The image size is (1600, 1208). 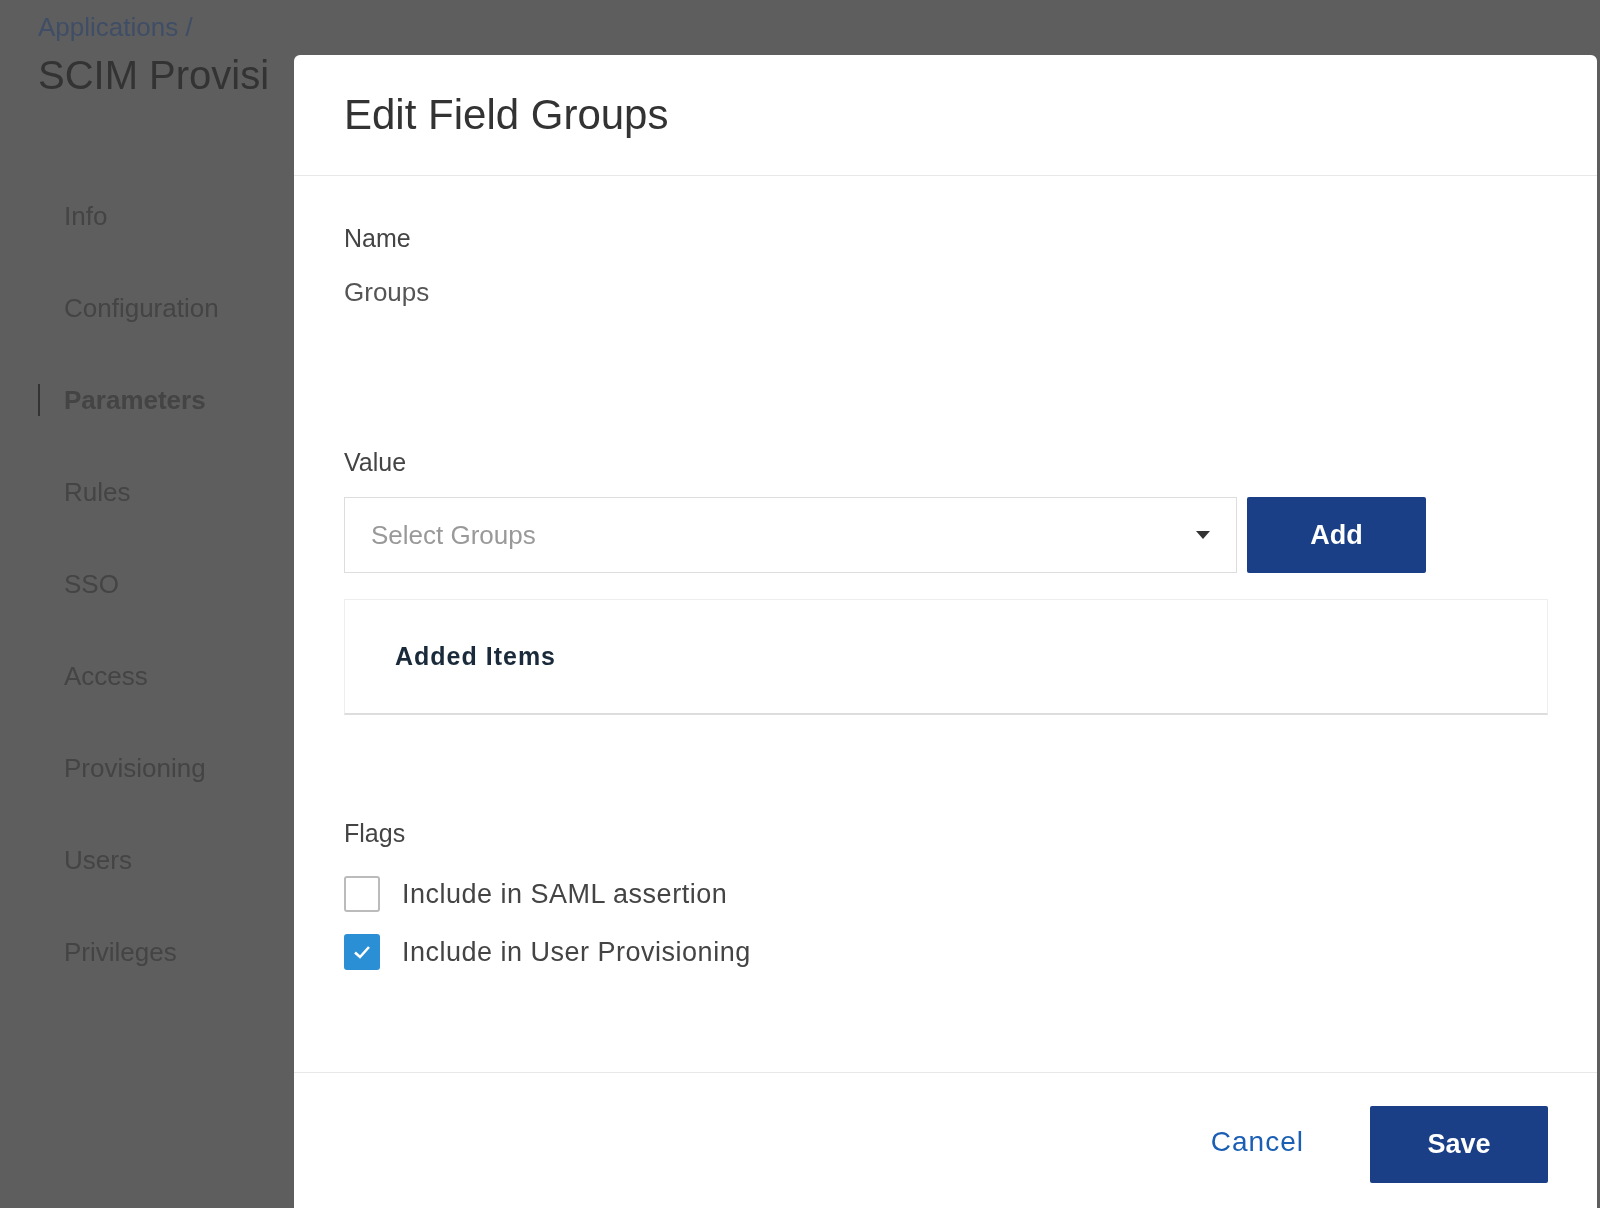 What do you see at coordinates (476, 656) in the screenshot?
I see `panel-title: Added Items` at bounding box center [476, 656].